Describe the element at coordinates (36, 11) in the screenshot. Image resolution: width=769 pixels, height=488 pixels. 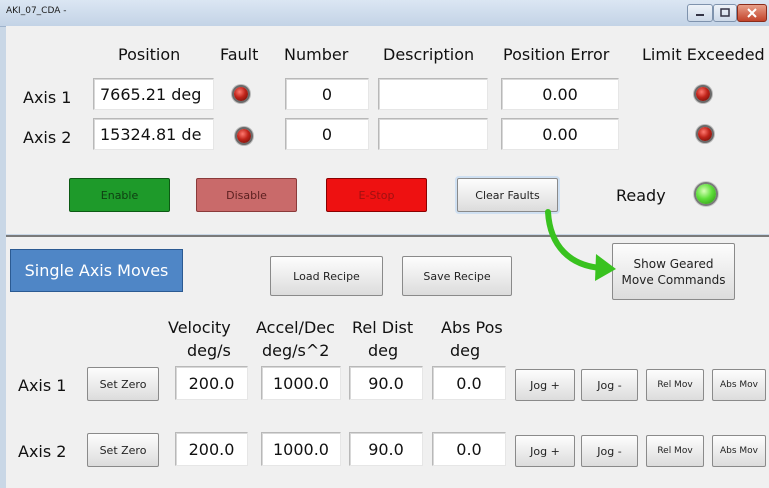
I see `window-title: AKI_07_CDA -` at that location.